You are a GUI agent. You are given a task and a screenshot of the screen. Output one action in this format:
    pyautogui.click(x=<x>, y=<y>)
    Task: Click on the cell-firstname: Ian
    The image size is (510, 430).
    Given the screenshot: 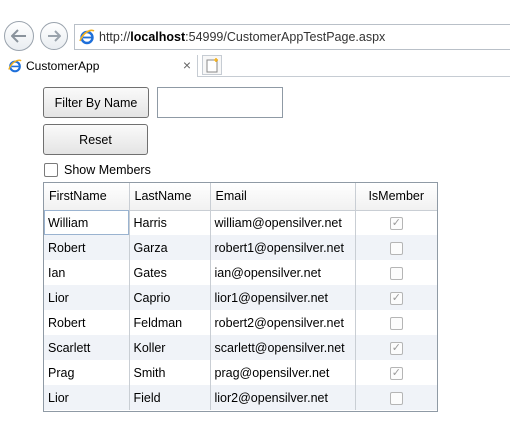 What is the action you would take?
    pyautogui.click(x=87, y=272)
    